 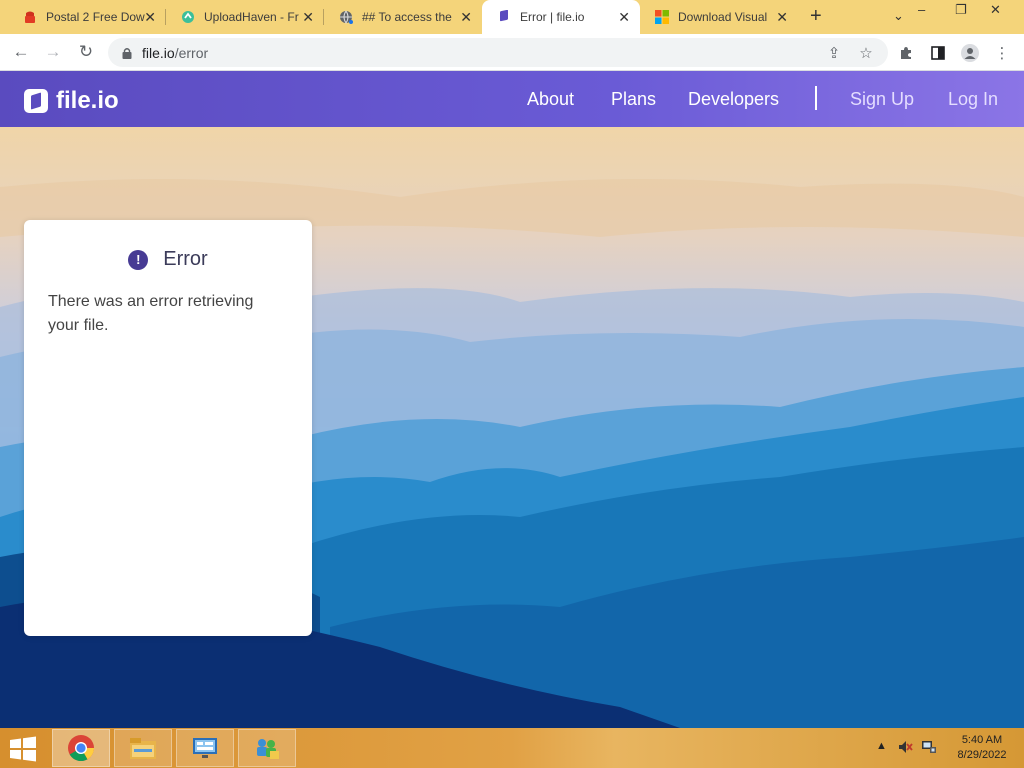 I want to click on chrome-icon, so click(x=81, y=748).